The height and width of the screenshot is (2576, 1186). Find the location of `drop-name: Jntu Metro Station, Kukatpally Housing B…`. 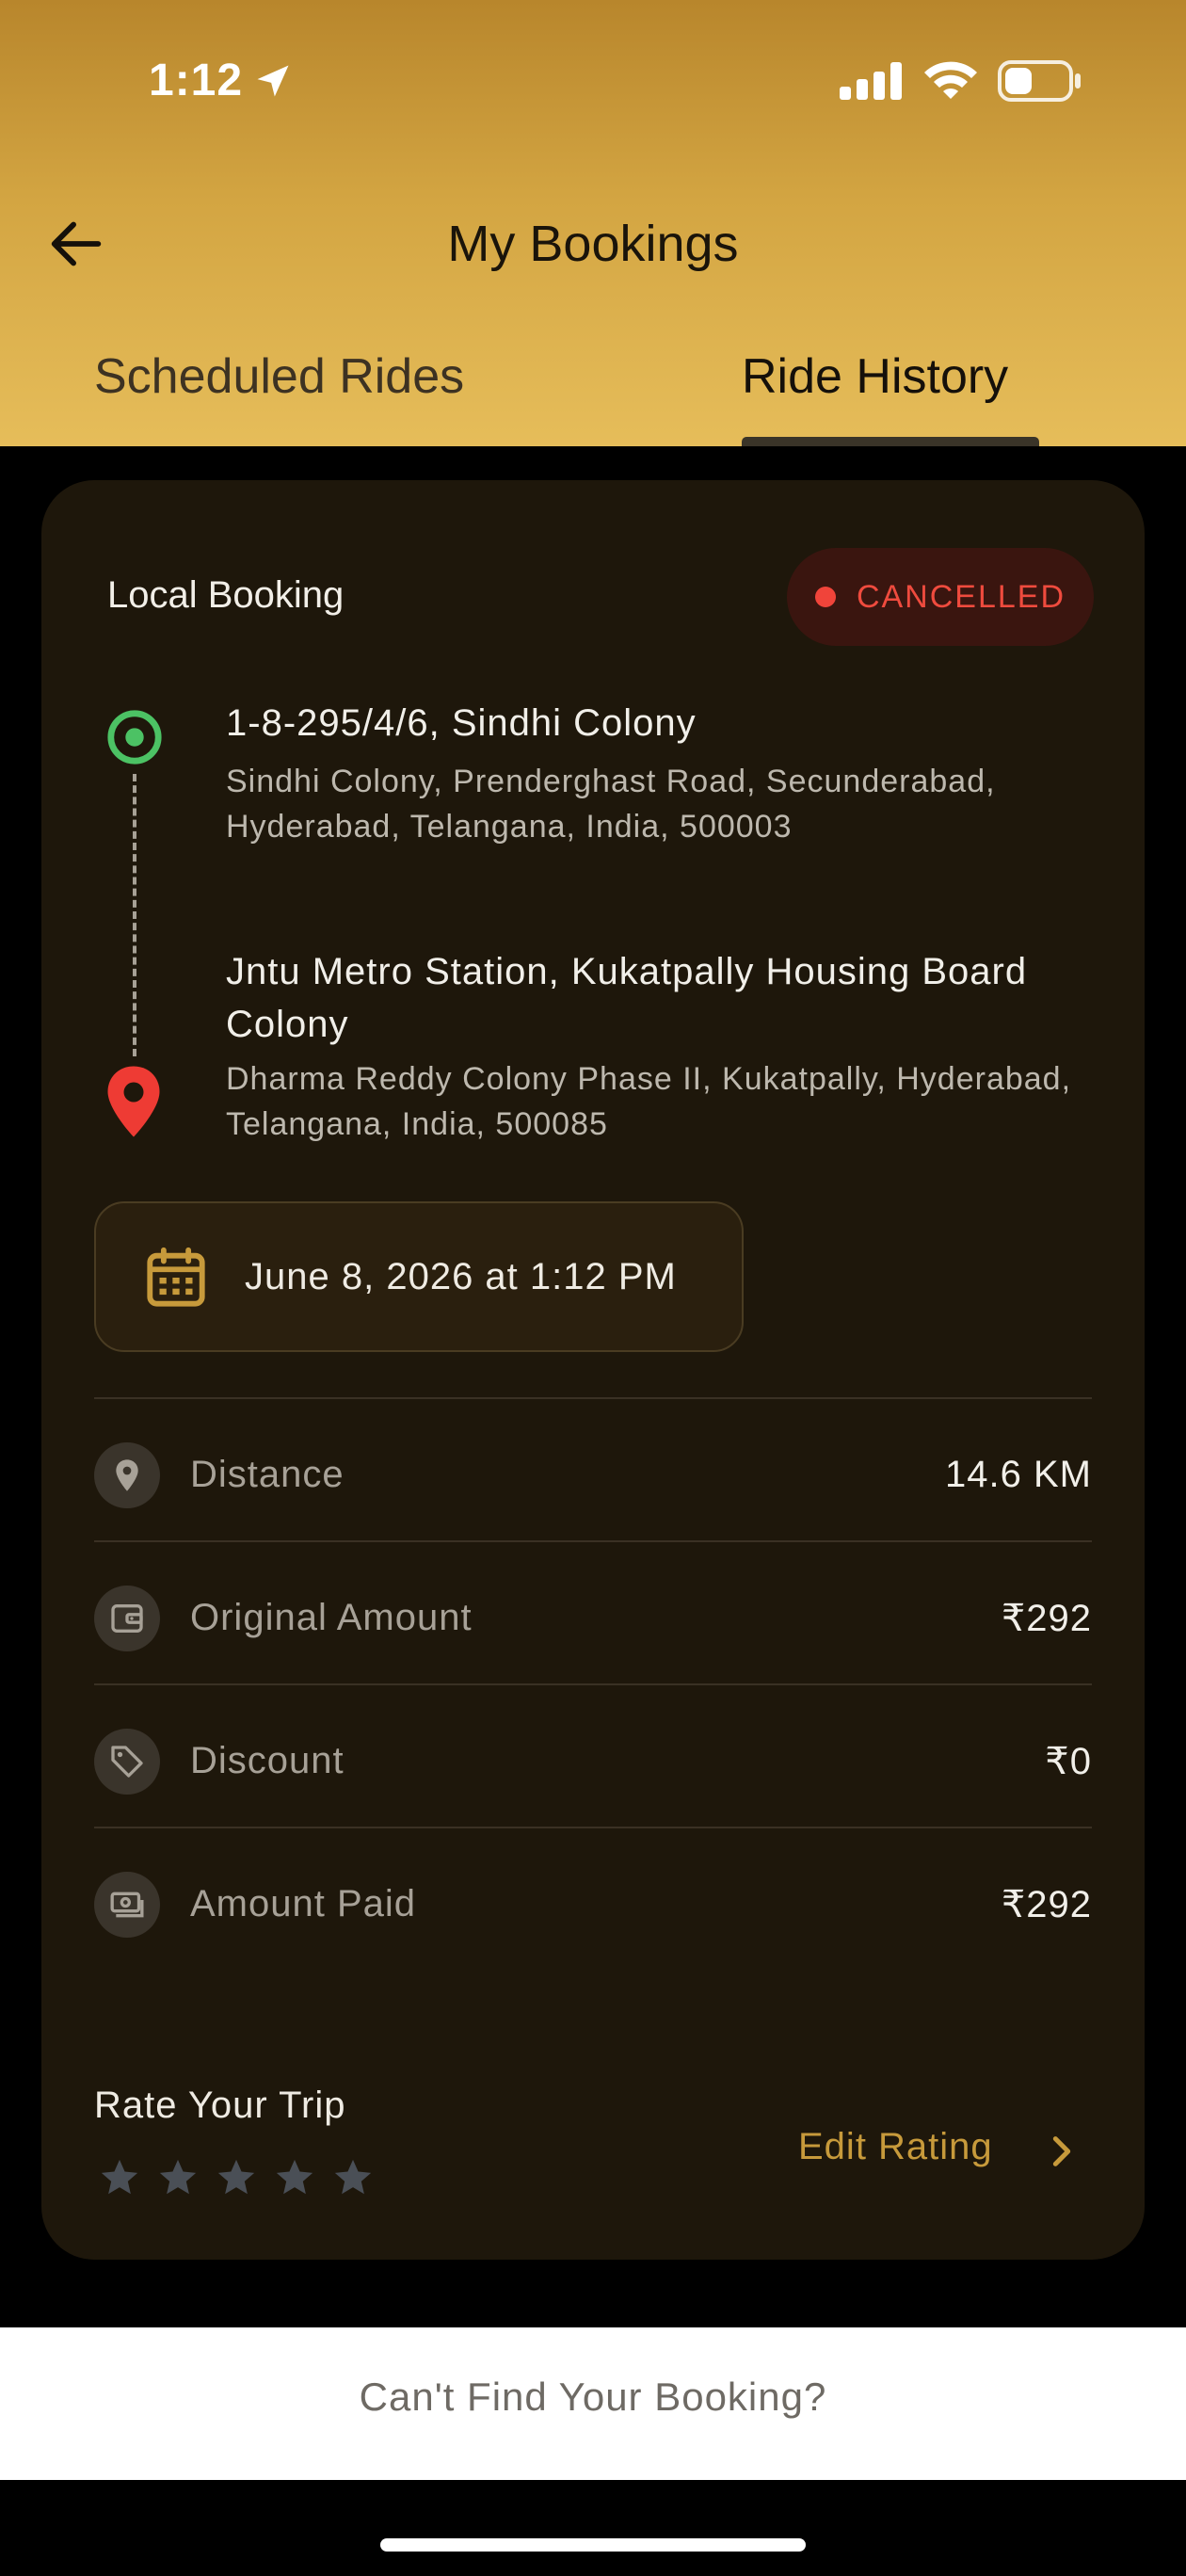

drop-name: Jntu Metro Station, Kukatpally Housing B… is located at coordinates (627, 998).